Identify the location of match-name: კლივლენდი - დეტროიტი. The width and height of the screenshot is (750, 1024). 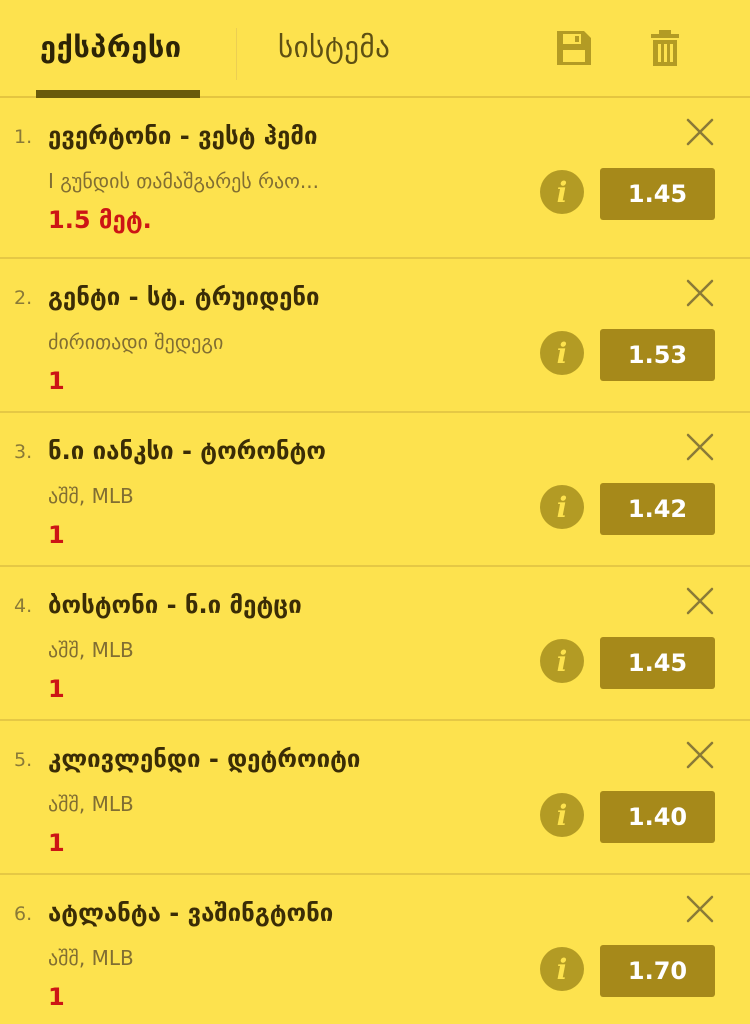
(204, 759).